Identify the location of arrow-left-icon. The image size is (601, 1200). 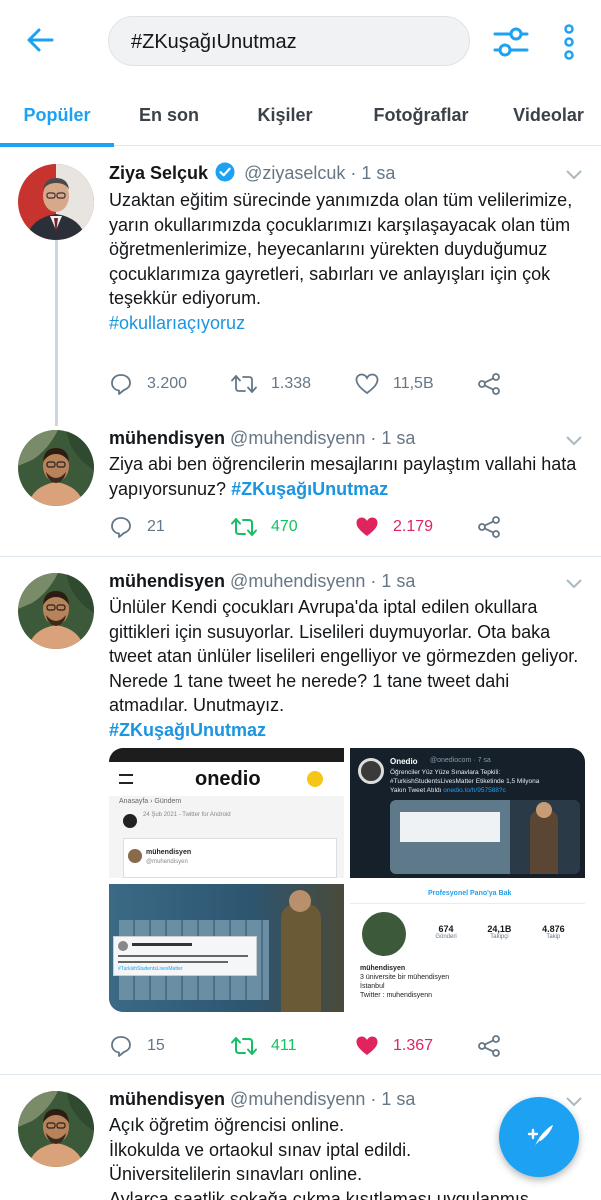
(40, 40).